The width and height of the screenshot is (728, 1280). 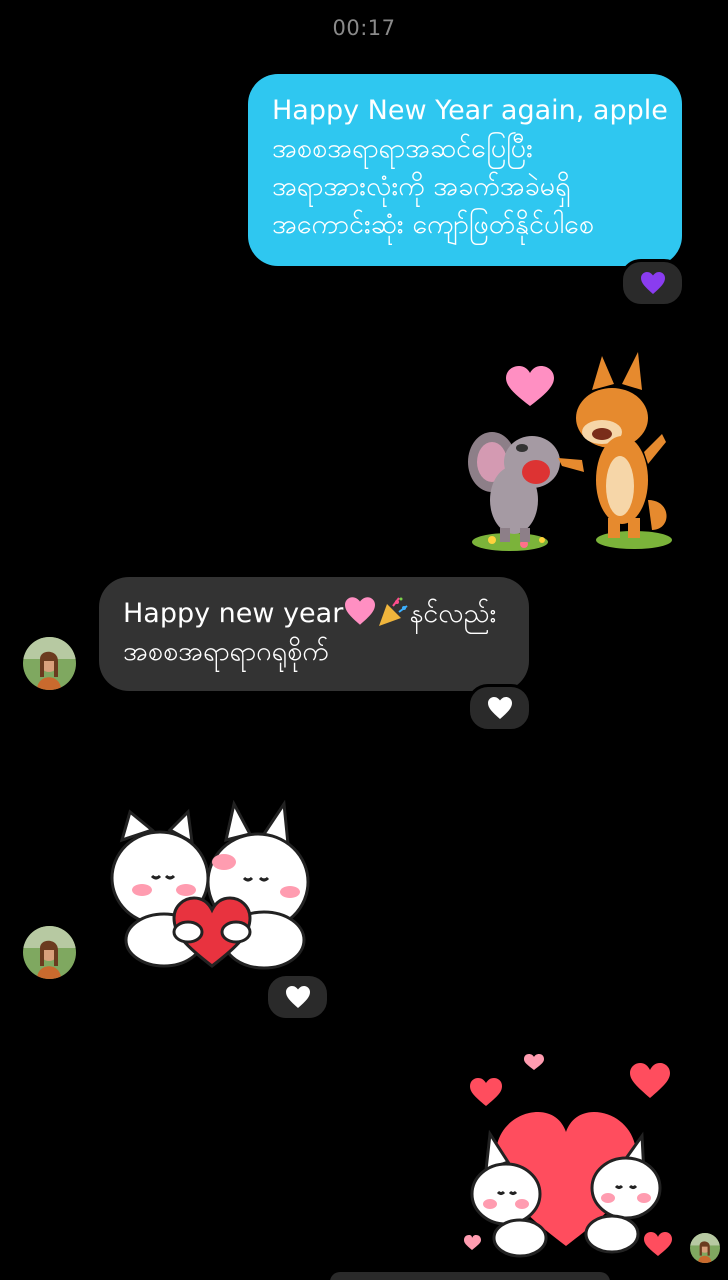 I want to click on pink-heart-emoji-icon, so click(x=360, y=611).